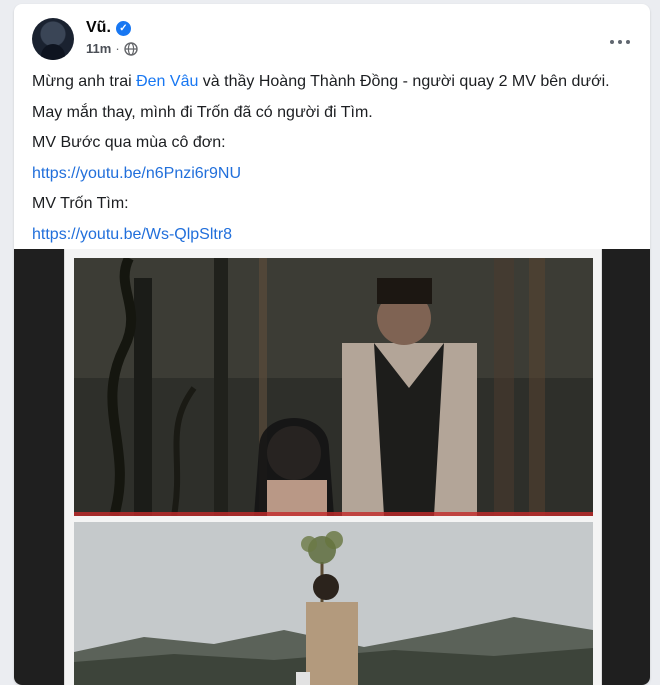 The height and width of the screenshot is (685, 660). What do you see at coordinates (98, 48) in the screenshot?
I see `post-timestamp: 11m` at bounding box center [98, 48].